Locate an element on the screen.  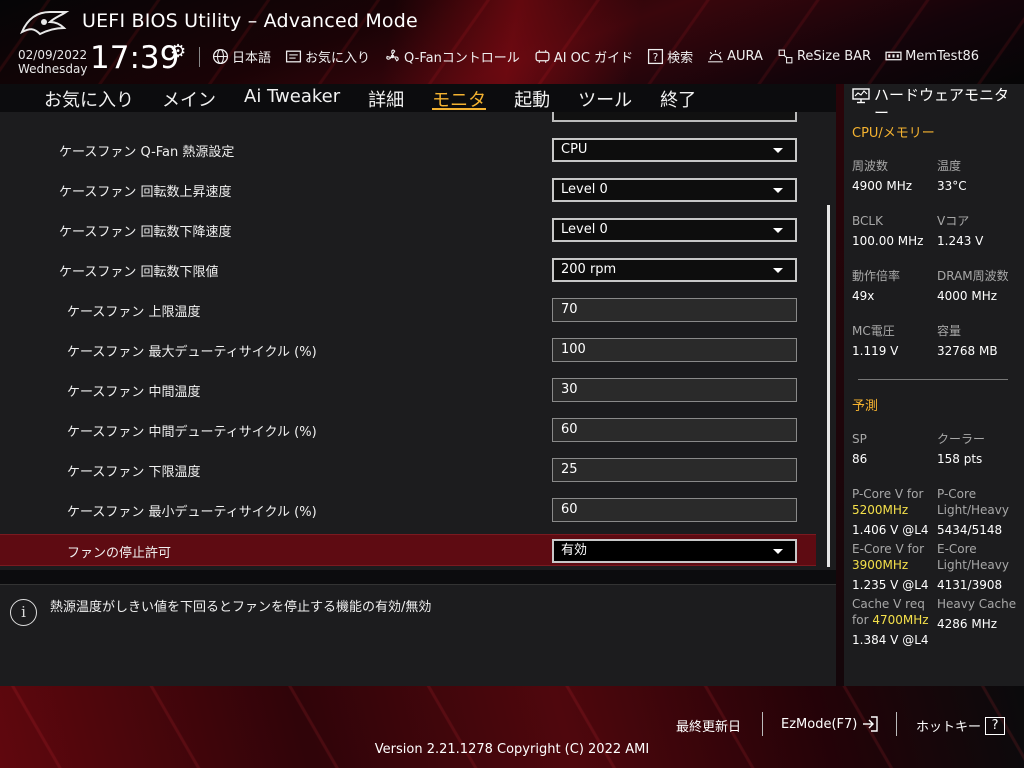
setting-number-field: 25 is located at coordinates (674, 470).